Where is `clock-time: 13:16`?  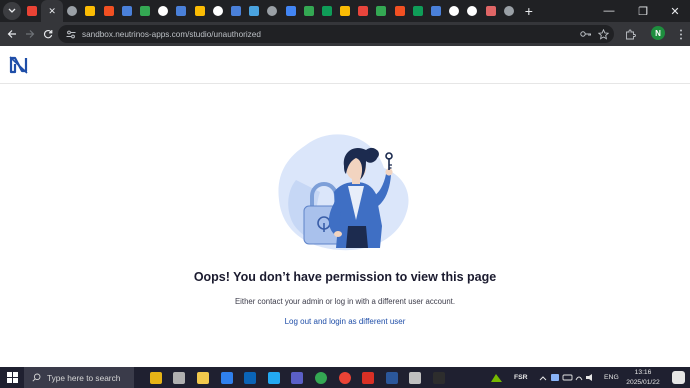 clock-time: 13:16 is located at coordinates (643, 372).